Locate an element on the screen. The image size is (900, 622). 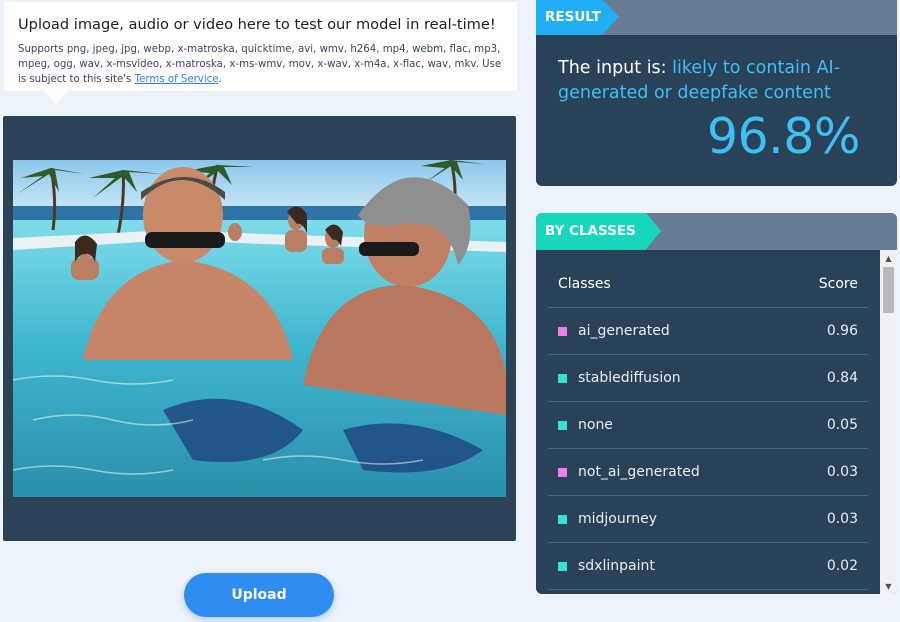
class-name: ai_generated is located at coordinates (624, 331).